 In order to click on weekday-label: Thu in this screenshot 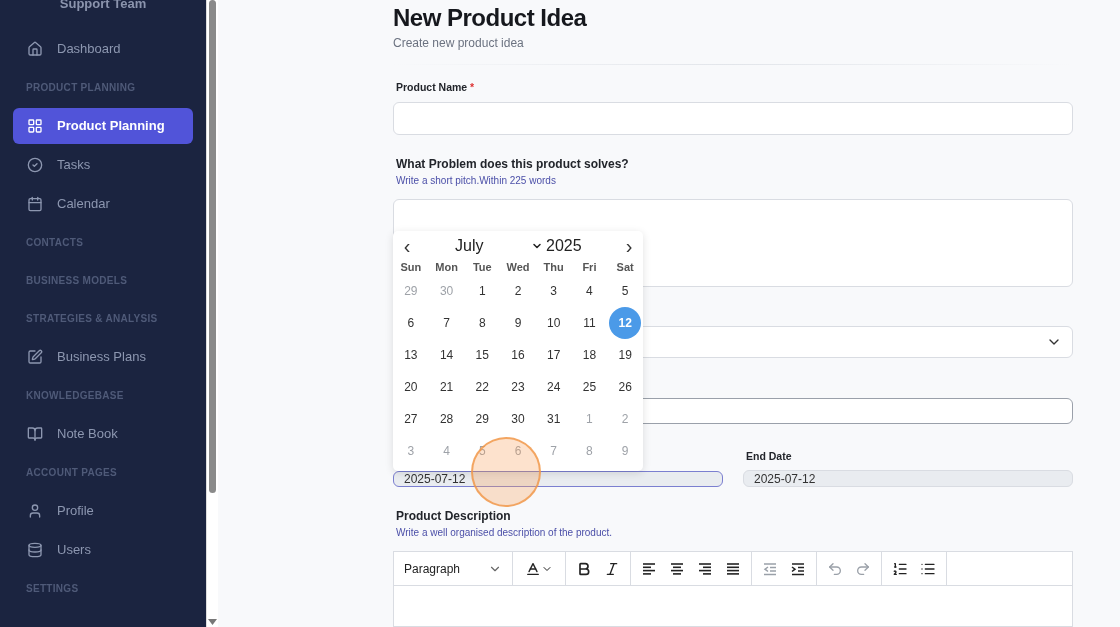, I will do `click(553, 268)`.